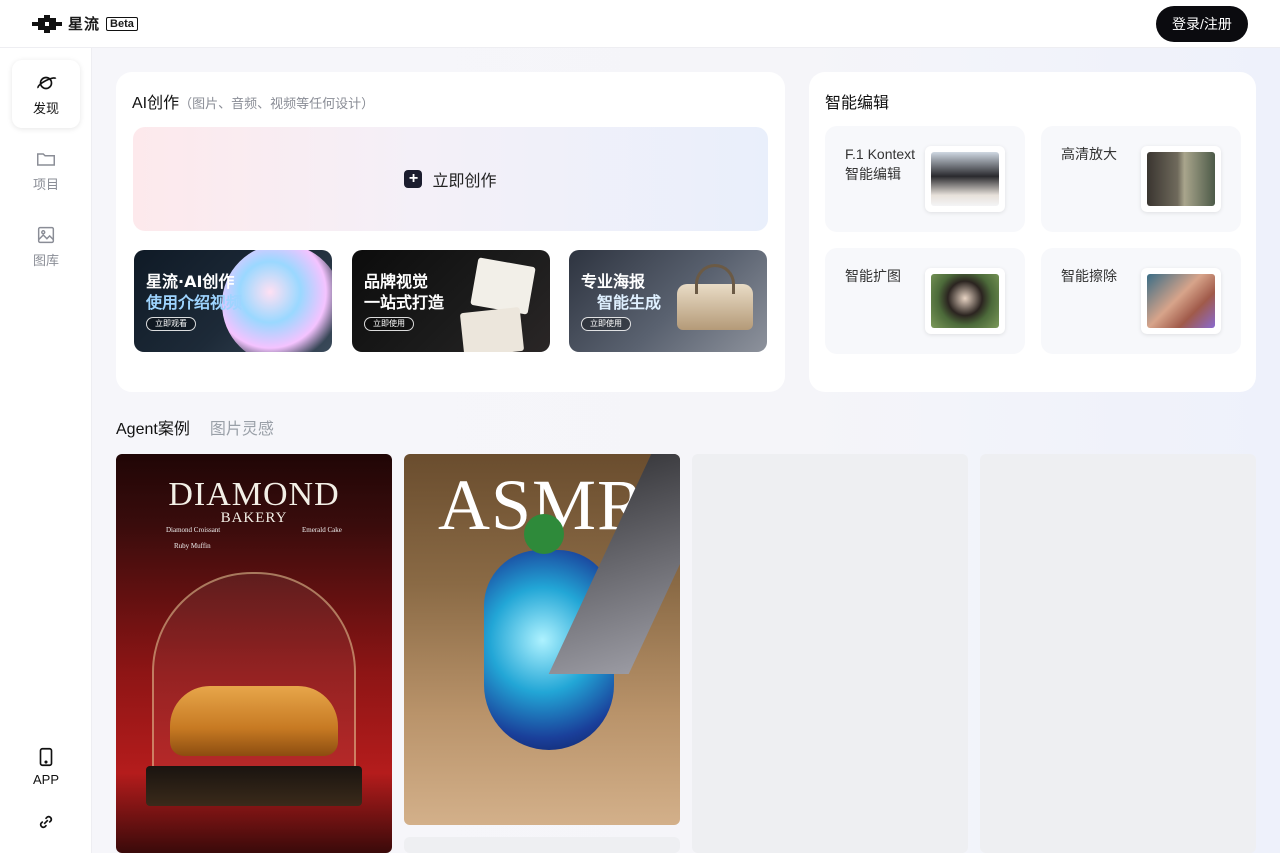 The image size is (1280, 853). Describe the element at coordinates (629, 302) in the screenshot. I see `banner-line2: 智能生成` at that location.